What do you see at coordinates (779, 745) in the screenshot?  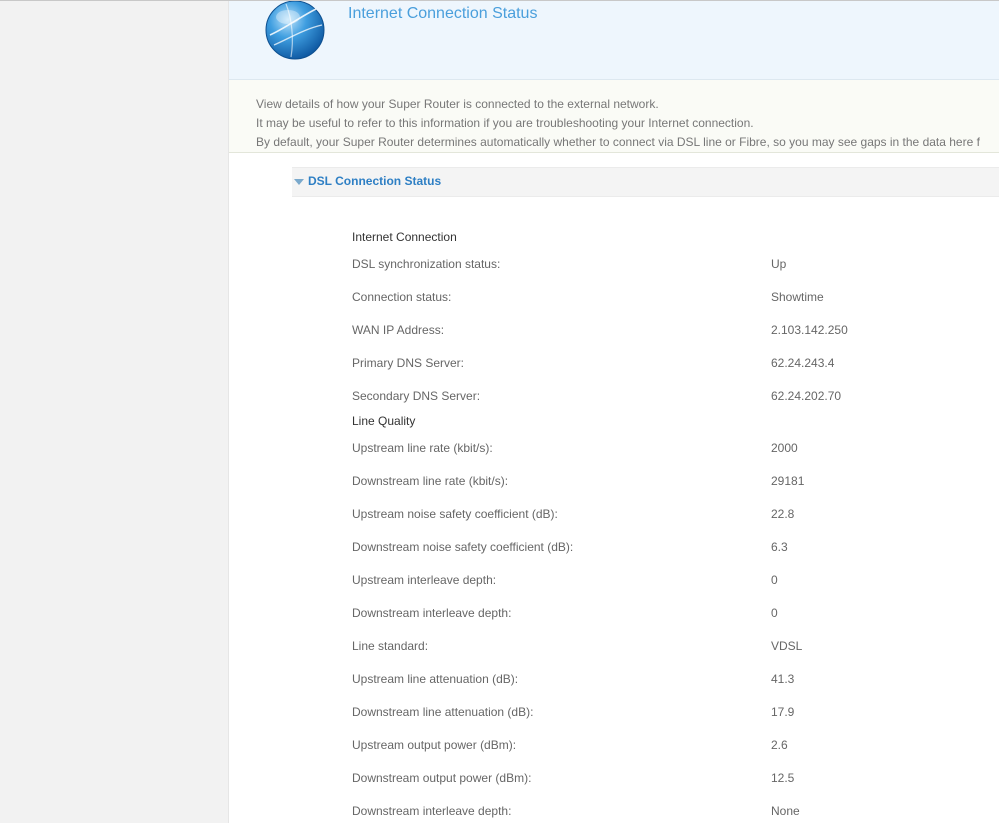 I see `row-value: 2.6` at bounding box center [779, 745].